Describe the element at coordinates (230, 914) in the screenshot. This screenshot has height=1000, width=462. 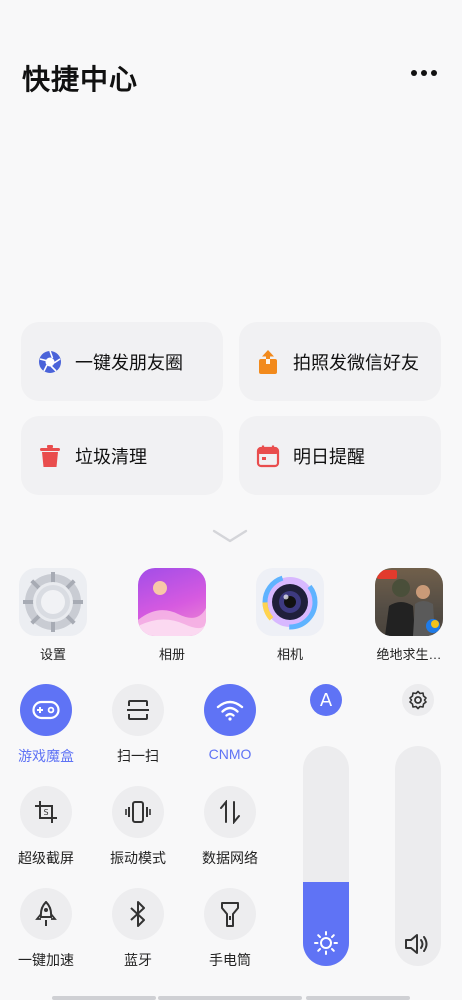
I see `flashlight-icon` at that location.